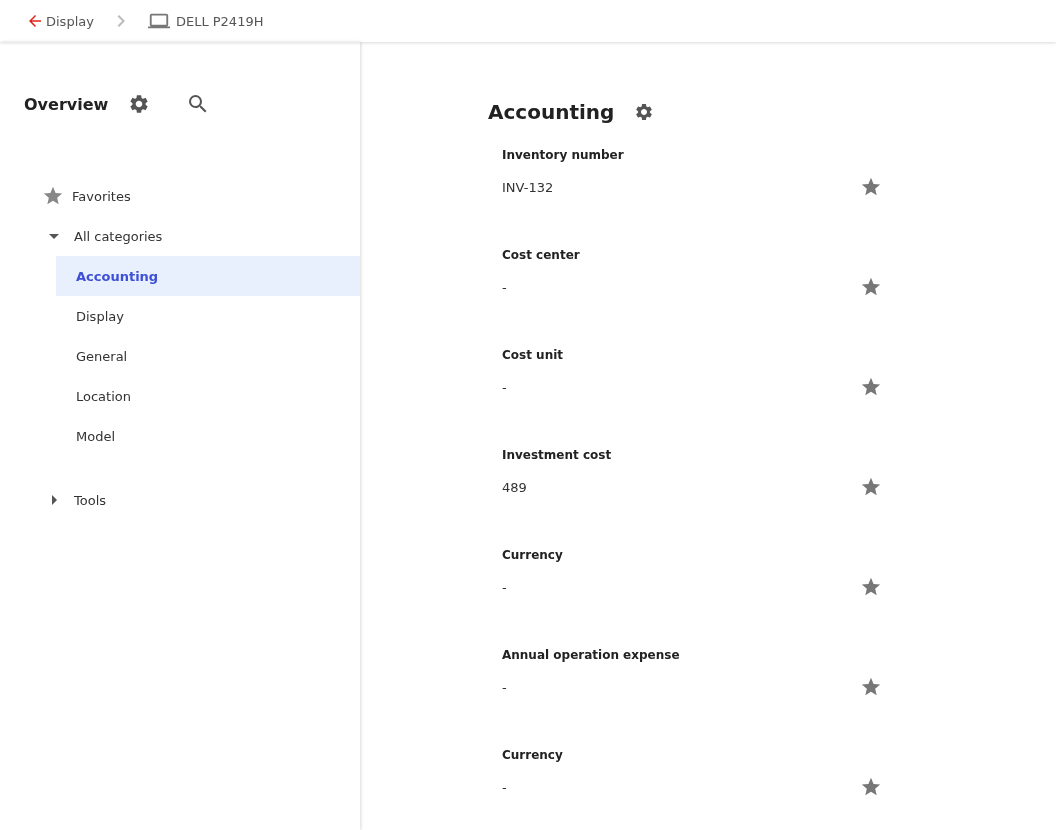 This screenshot has width=1056, height=830. I want to click on sidebar-title: Overview, so click(66, 104).